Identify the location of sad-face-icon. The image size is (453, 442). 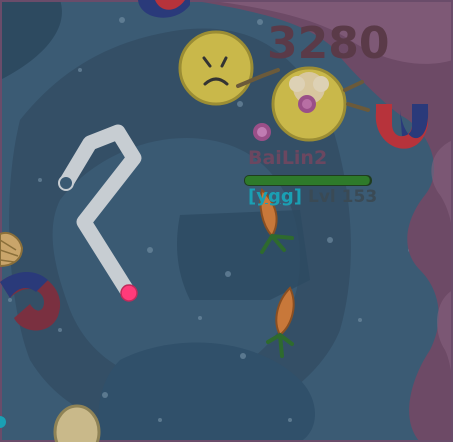
(216, 68).